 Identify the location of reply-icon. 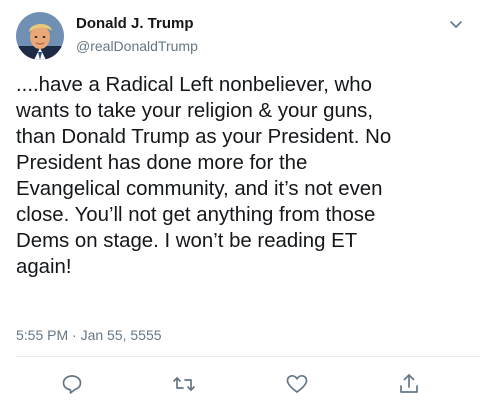
(72, 384).